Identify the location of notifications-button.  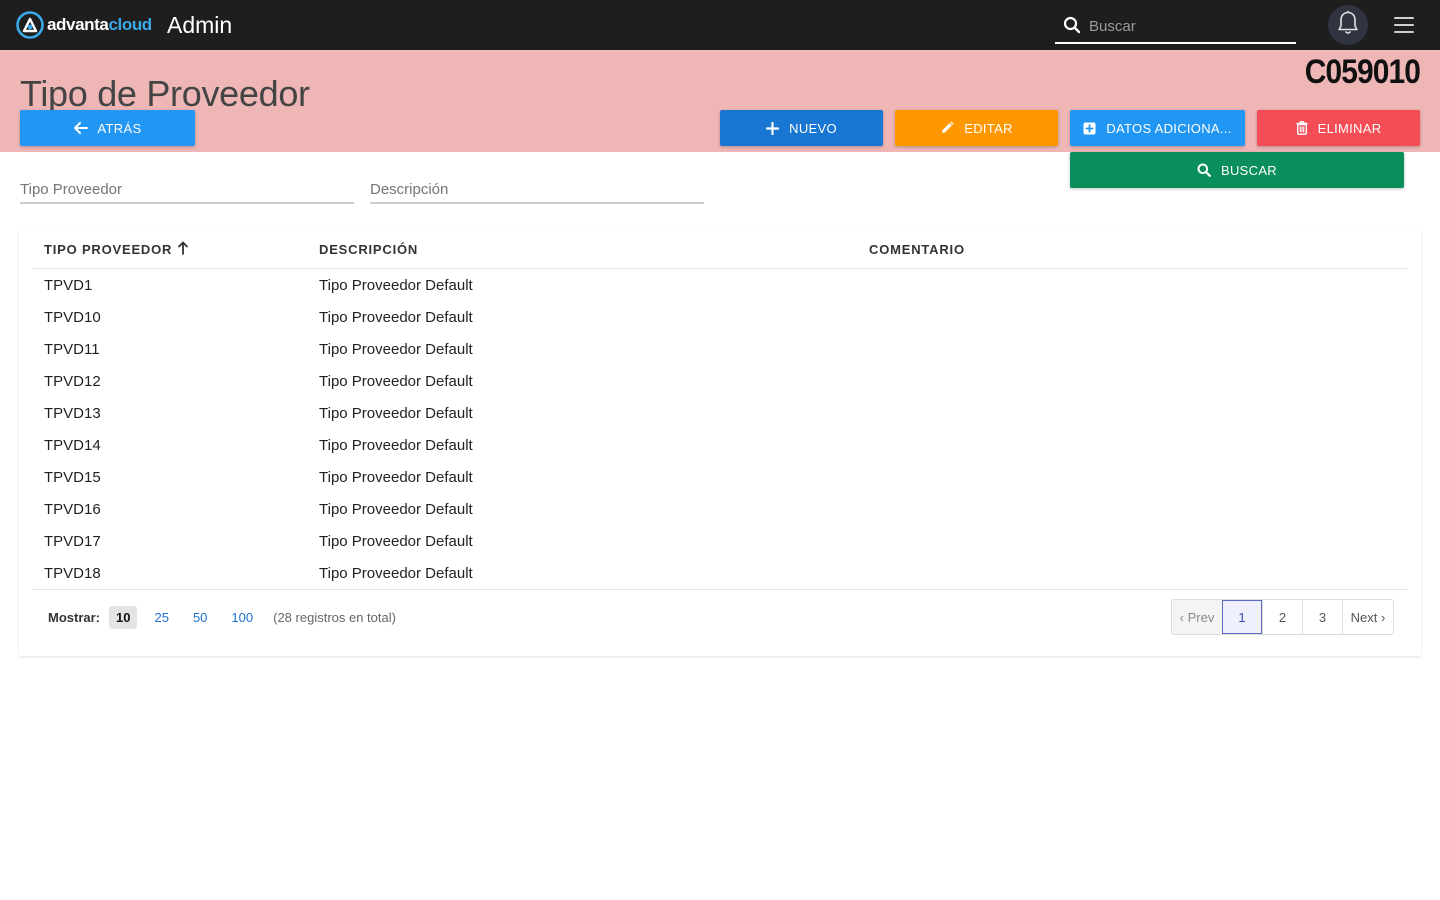
(1348, 25).